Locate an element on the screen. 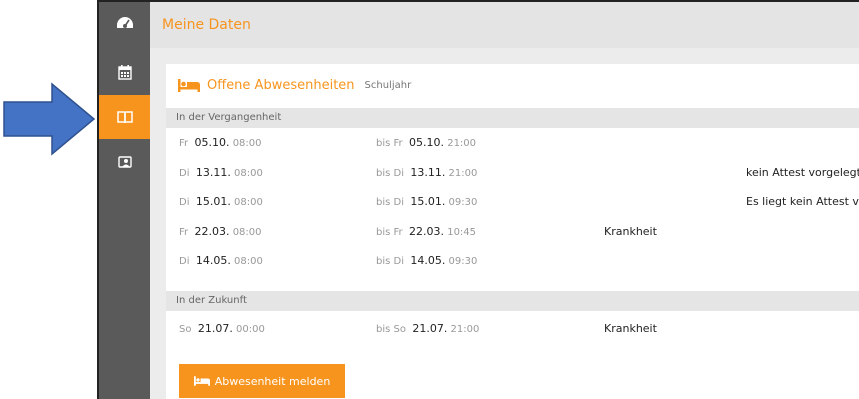 The width and height of the screenshot is (859, 399). from-date: 05.10. is located at coordinates (212, 142).